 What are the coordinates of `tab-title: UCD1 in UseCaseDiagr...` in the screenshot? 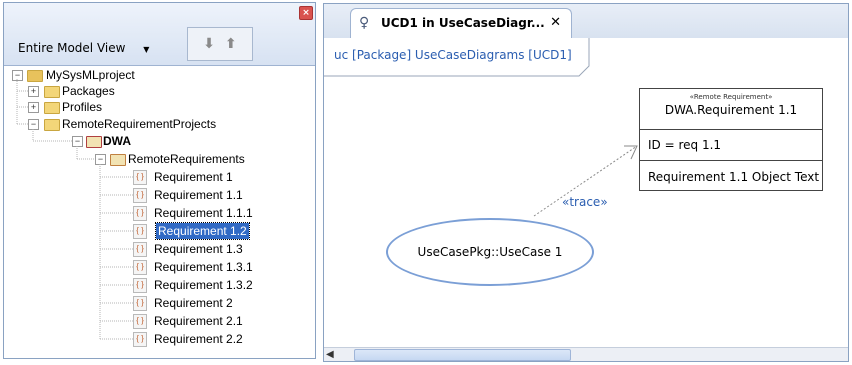 It's located at (463, 23).